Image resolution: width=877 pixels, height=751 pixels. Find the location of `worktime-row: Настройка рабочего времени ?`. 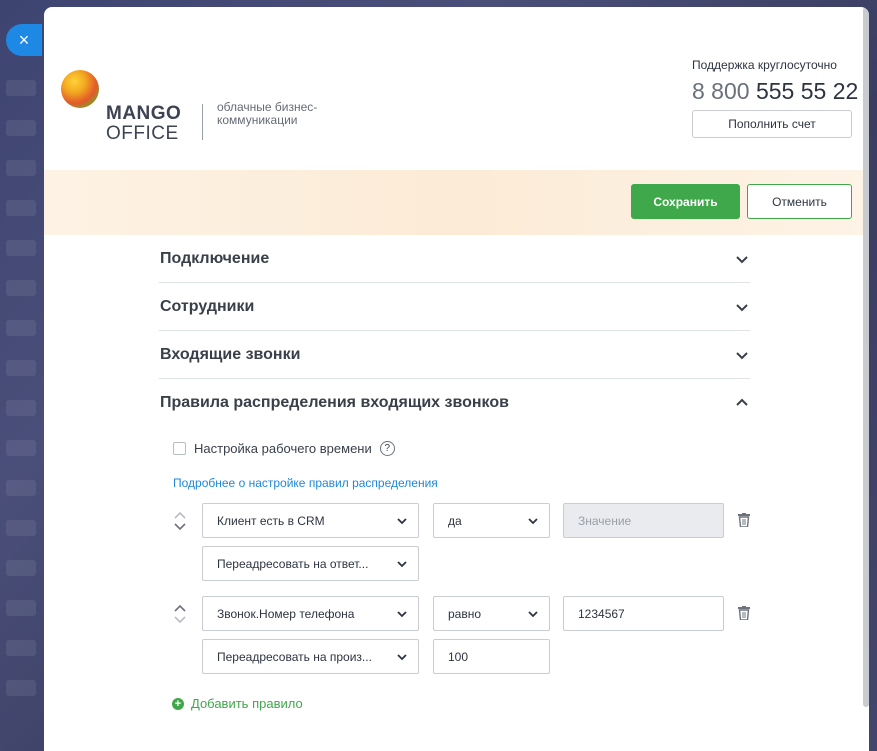

worktime-row: Настройка рабочего времени ? is located at coordinates (284, 448).